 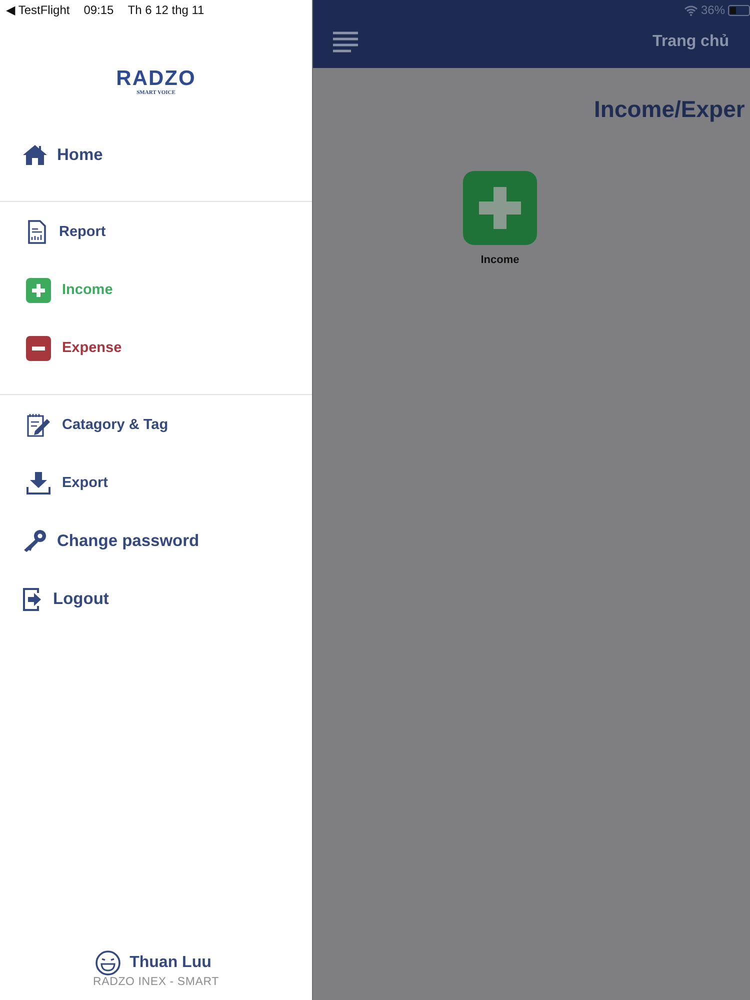 What do you see at coordinates (712, 10) in the screenshot?
I see `battery-percent: 36%` at bounding box center [712, 10].